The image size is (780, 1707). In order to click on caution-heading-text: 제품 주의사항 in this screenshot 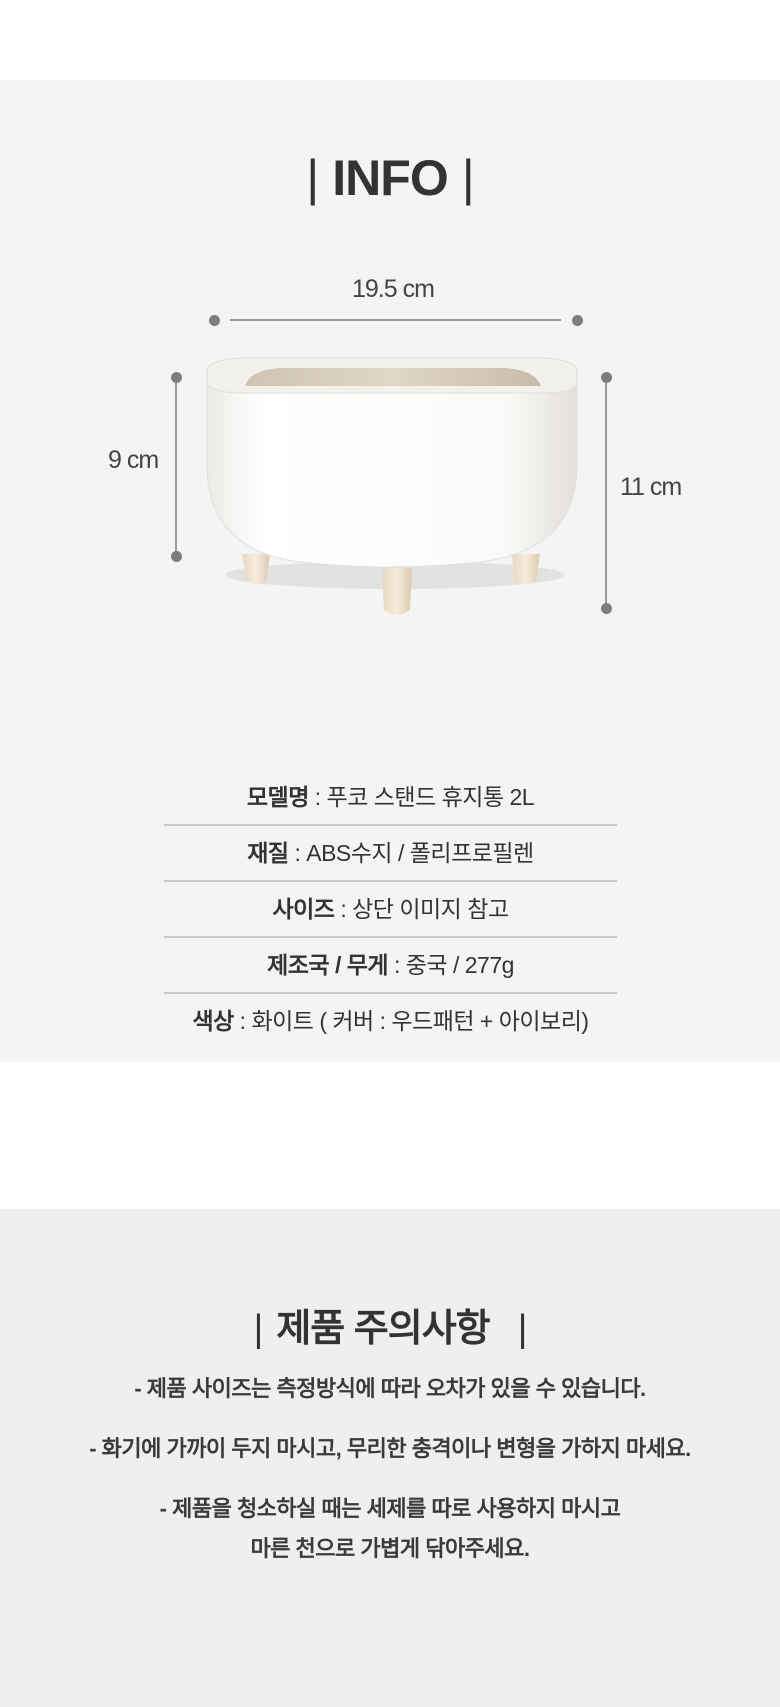, I will do `click(383, 1329)`.